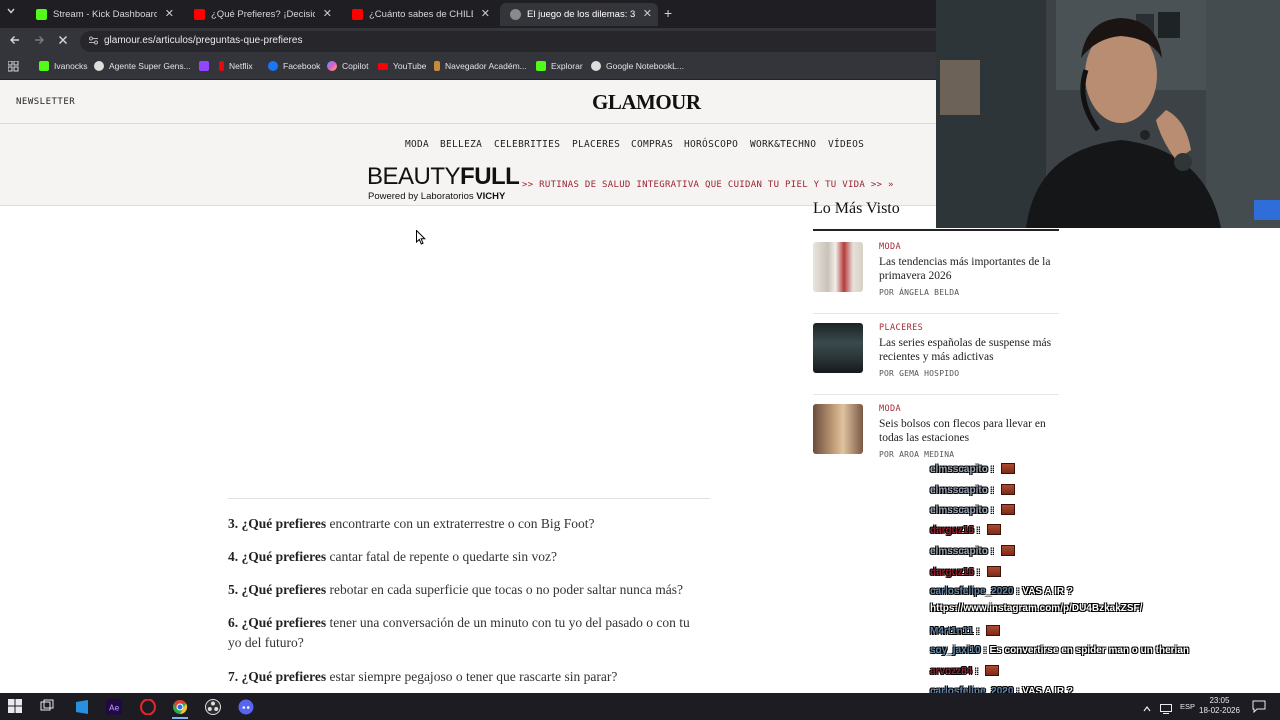 The height and width of the screenshot is (720, 1280). Describe the element at coordinates (114, 707) in the screenshot. I see `after-effects-icon: Ae` at that location.